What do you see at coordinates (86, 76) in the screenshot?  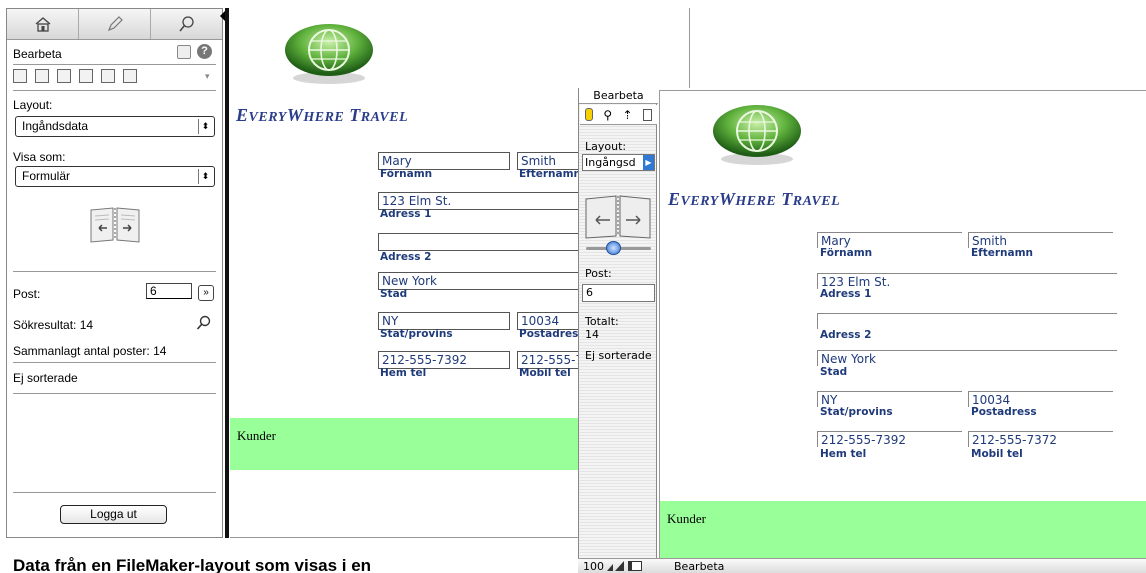 I see `delete-record-icon` at bounding box center [86, 76].